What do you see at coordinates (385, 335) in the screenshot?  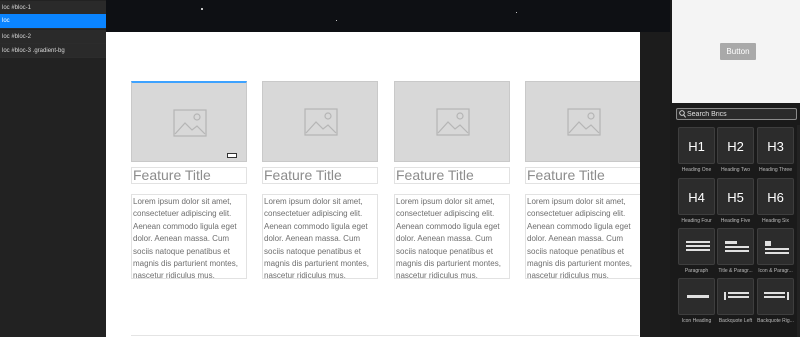 I see `section-divider` at bounding box center [385, 335].